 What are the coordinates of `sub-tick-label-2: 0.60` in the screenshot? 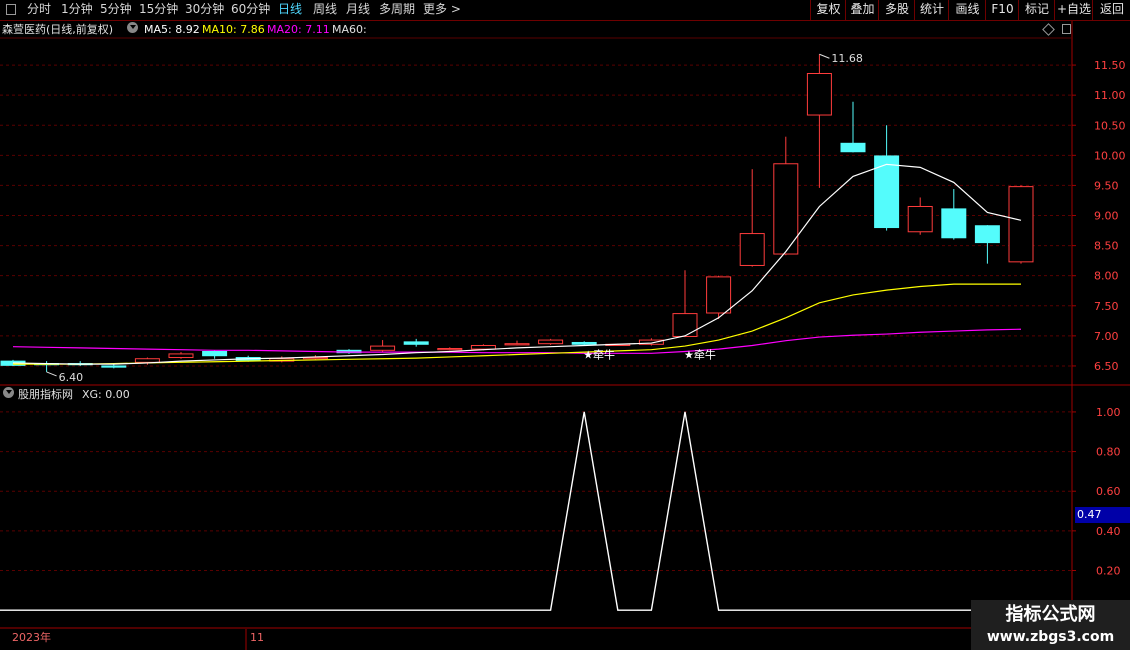 It's located at (1108, 491).